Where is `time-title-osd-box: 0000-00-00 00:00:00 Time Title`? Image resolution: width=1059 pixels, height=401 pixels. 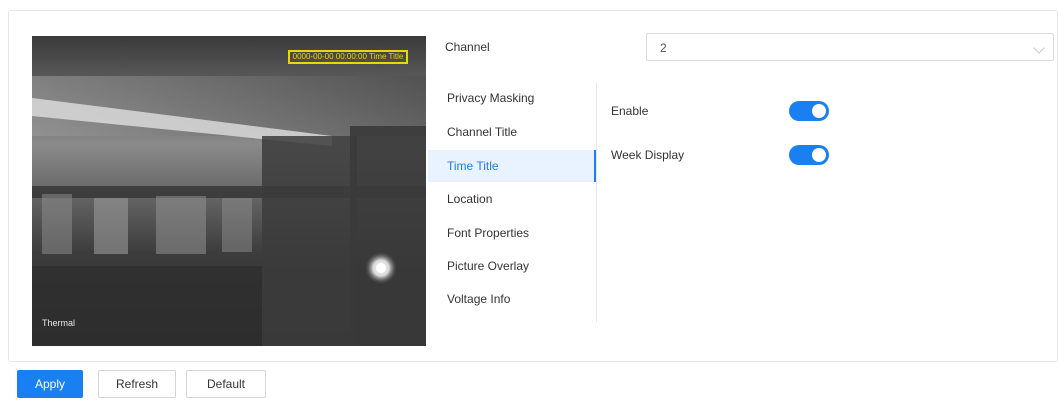
time-title-osd-box: 0000-00-00 00:00:00 Time Title is located at coordinates (348, 57).